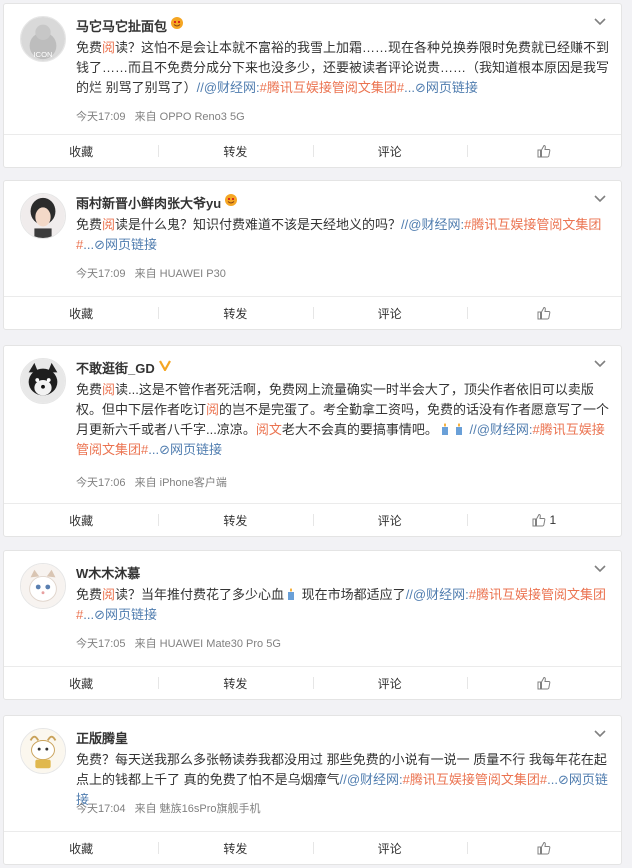  What do you see at coordinates (121, 25) in the screenshot?
I see `username: 马它马它扯面包` at bounding box center [121, 25].